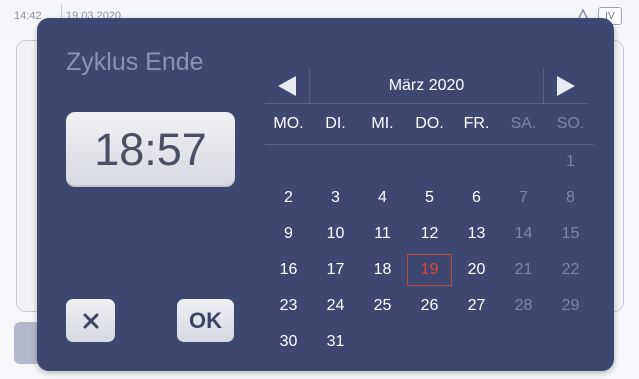  What do you see at coordinates (382, 306) in the screenshot?
I see `calendar-day: 25` at bounding box center [382, 306].